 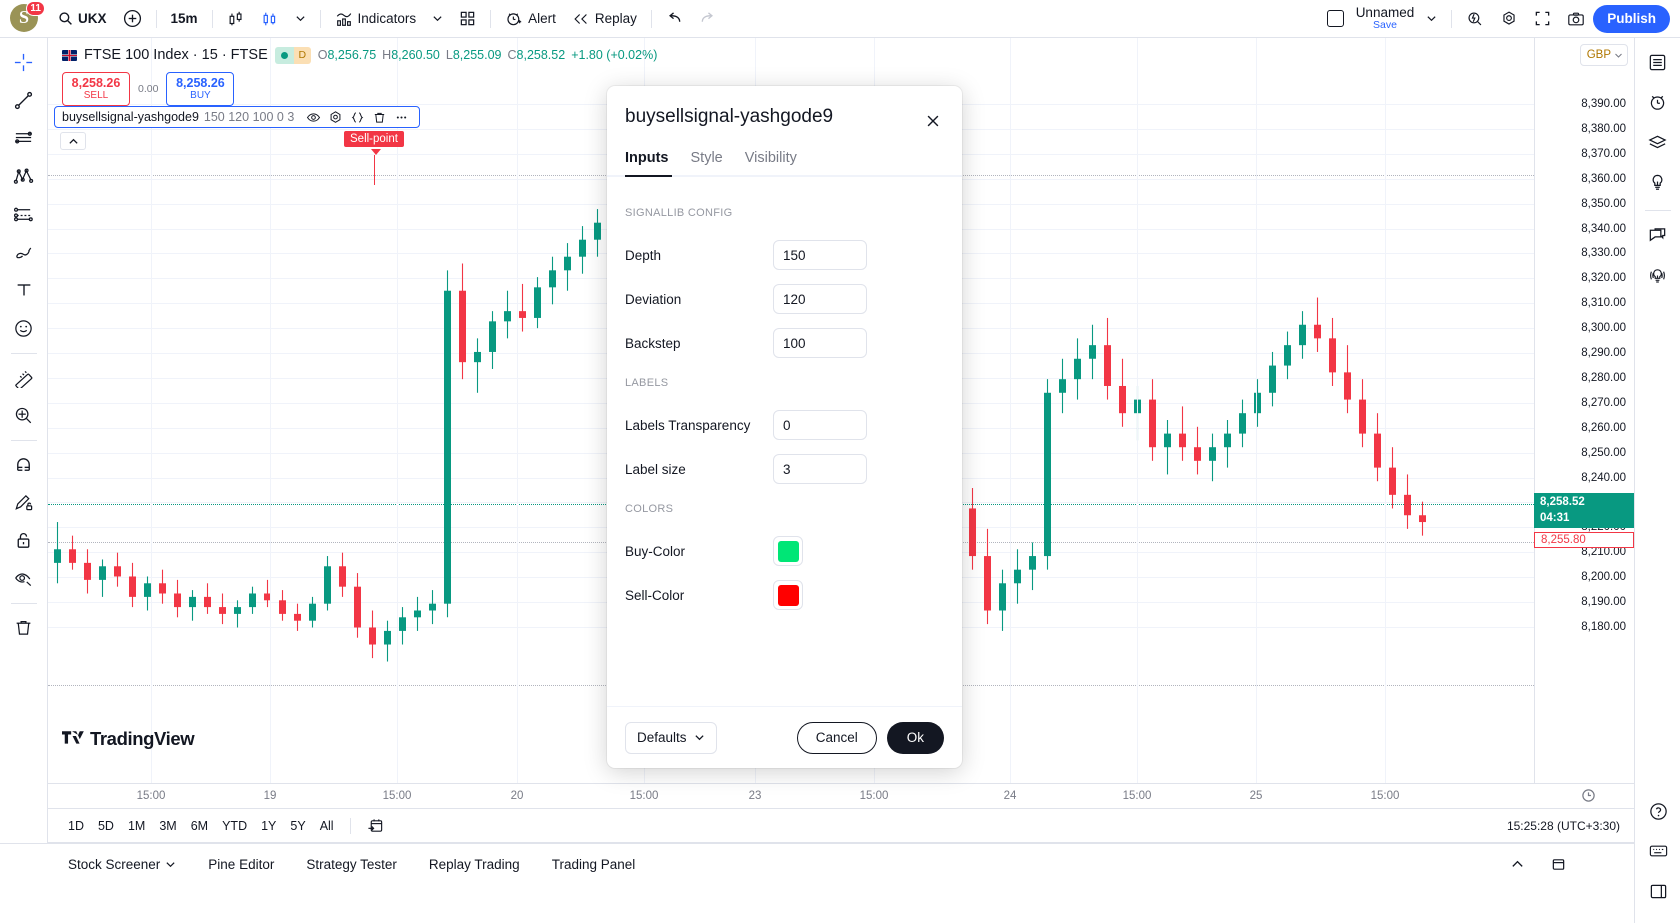 I want to click on left-tool-hide-drawings, so click(x=24, y=578).